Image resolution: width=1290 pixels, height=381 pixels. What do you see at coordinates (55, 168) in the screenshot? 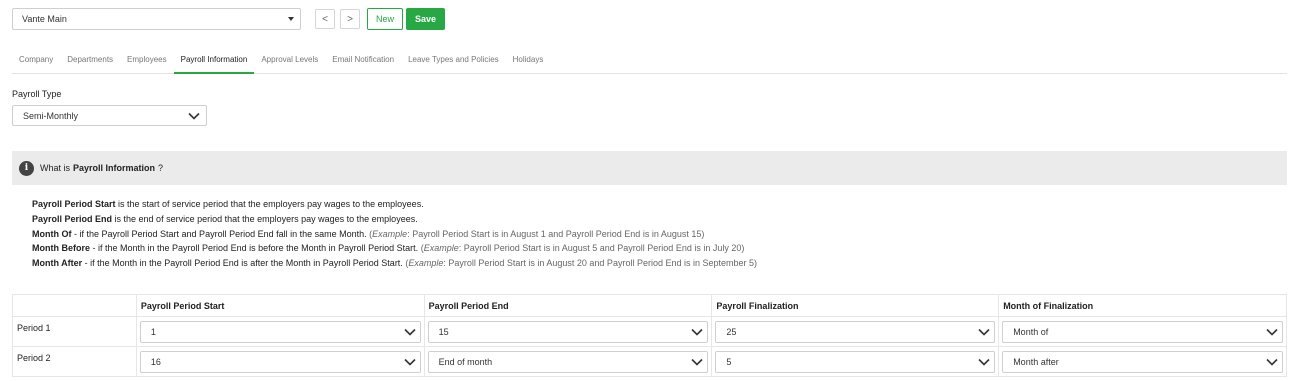
I see `info-prefix: What is` at bounding box center [55, 168].